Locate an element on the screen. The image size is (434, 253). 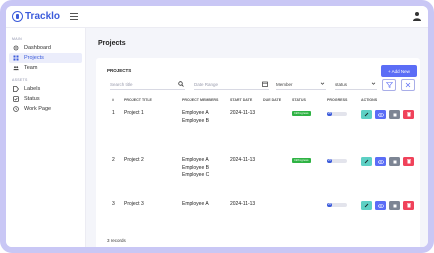
top-bar: Tracklo is located at coordinates (217, 17).